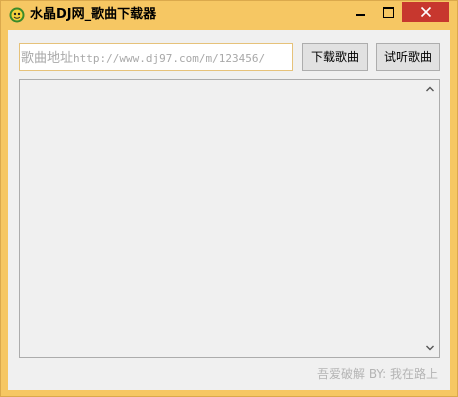 The image size is (458, 397). Describe the element at coordinates (360, 12) in the screenshot. I see `minimize-button` at that location.